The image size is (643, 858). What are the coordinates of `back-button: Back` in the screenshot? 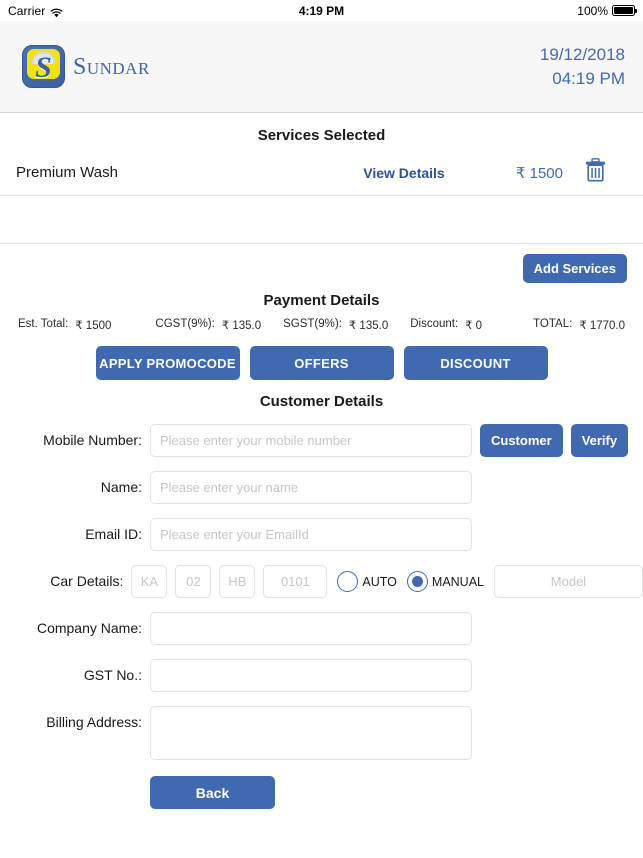 It's located at (212, 792).